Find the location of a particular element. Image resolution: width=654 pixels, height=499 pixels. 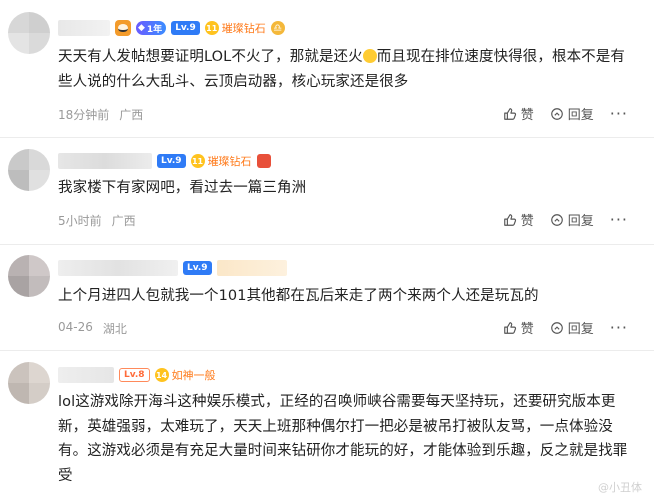

timestamp: 04-26 is located at coordinates (75, 327).